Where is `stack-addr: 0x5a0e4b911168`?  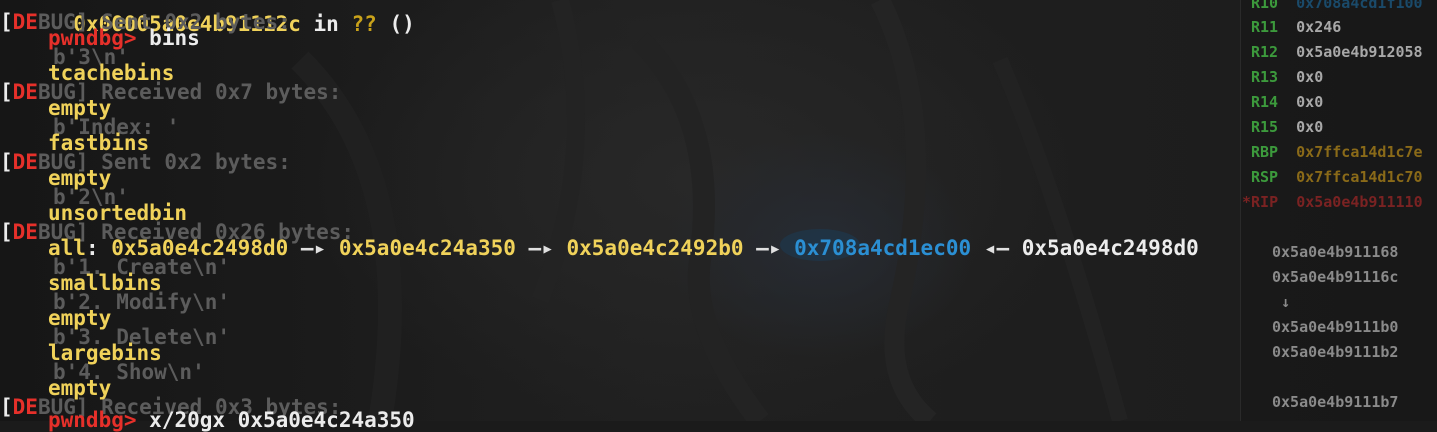 stack-addr: 0x5a0e4b911168 is located at coordinates (1335, 252).